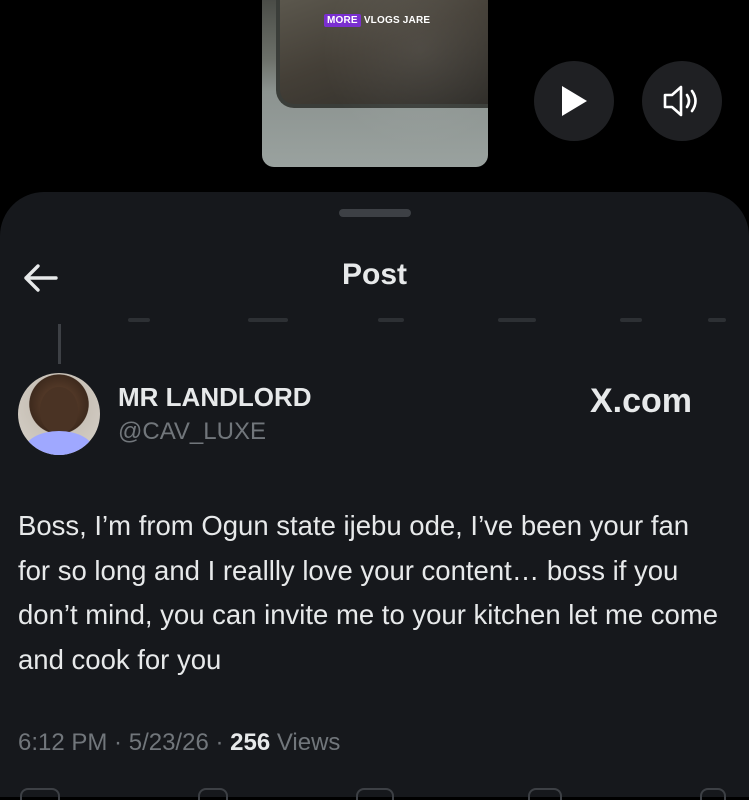  What do you see at coordinates (375, 213) in the screenshot?
I see `drag-handle` at bounding box center [375, 213].